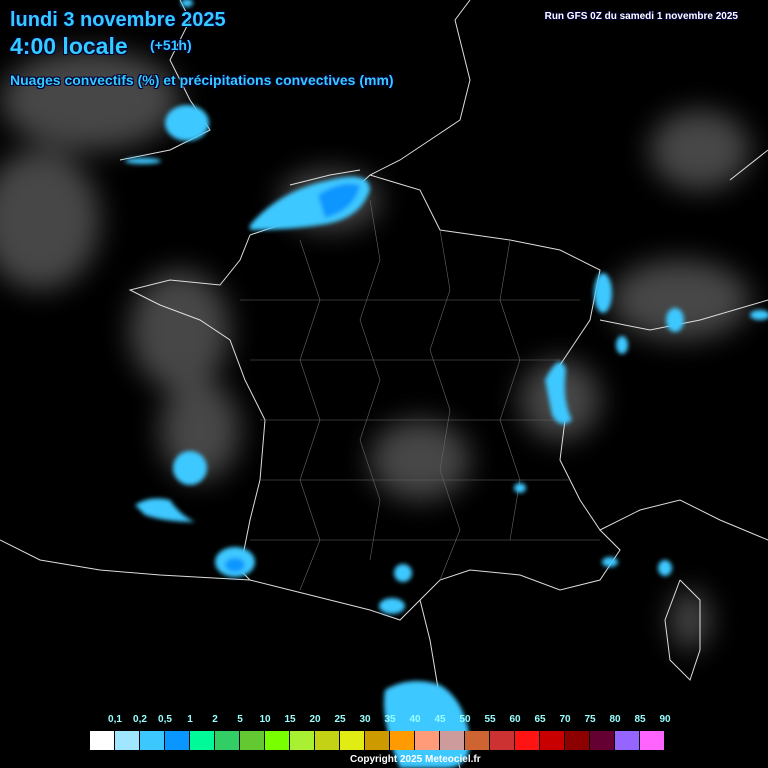 This screenshot has height=768, width=768. Describe the element at coordinates (590, 719) in the screenshot. I see `legend-label: 75` at that location.